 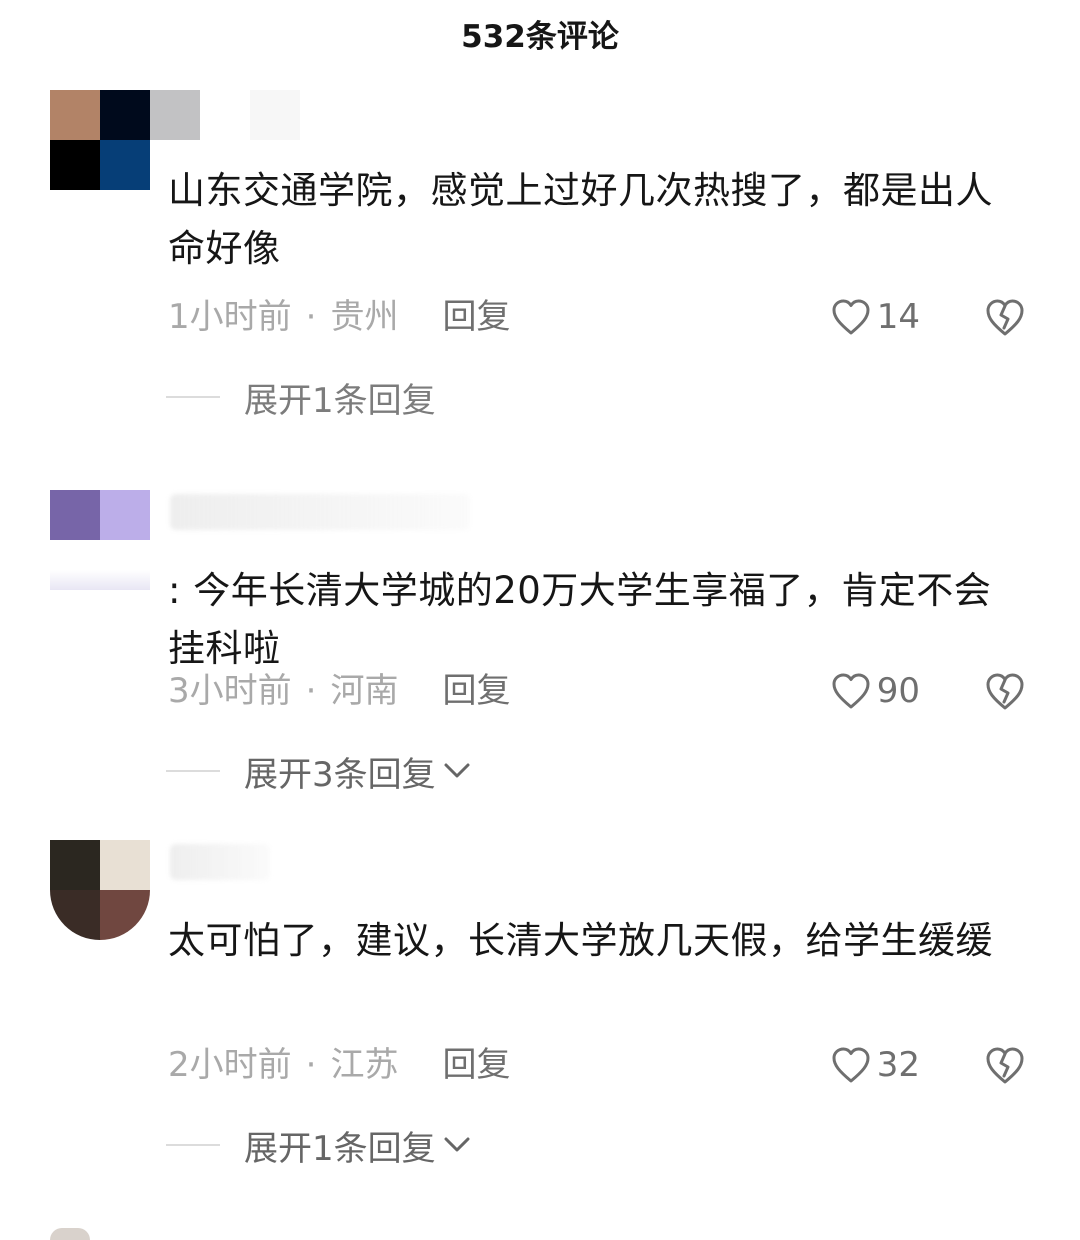 I want to click on expand-replies-button: 展开3条回复, so click(x=319, y=771).